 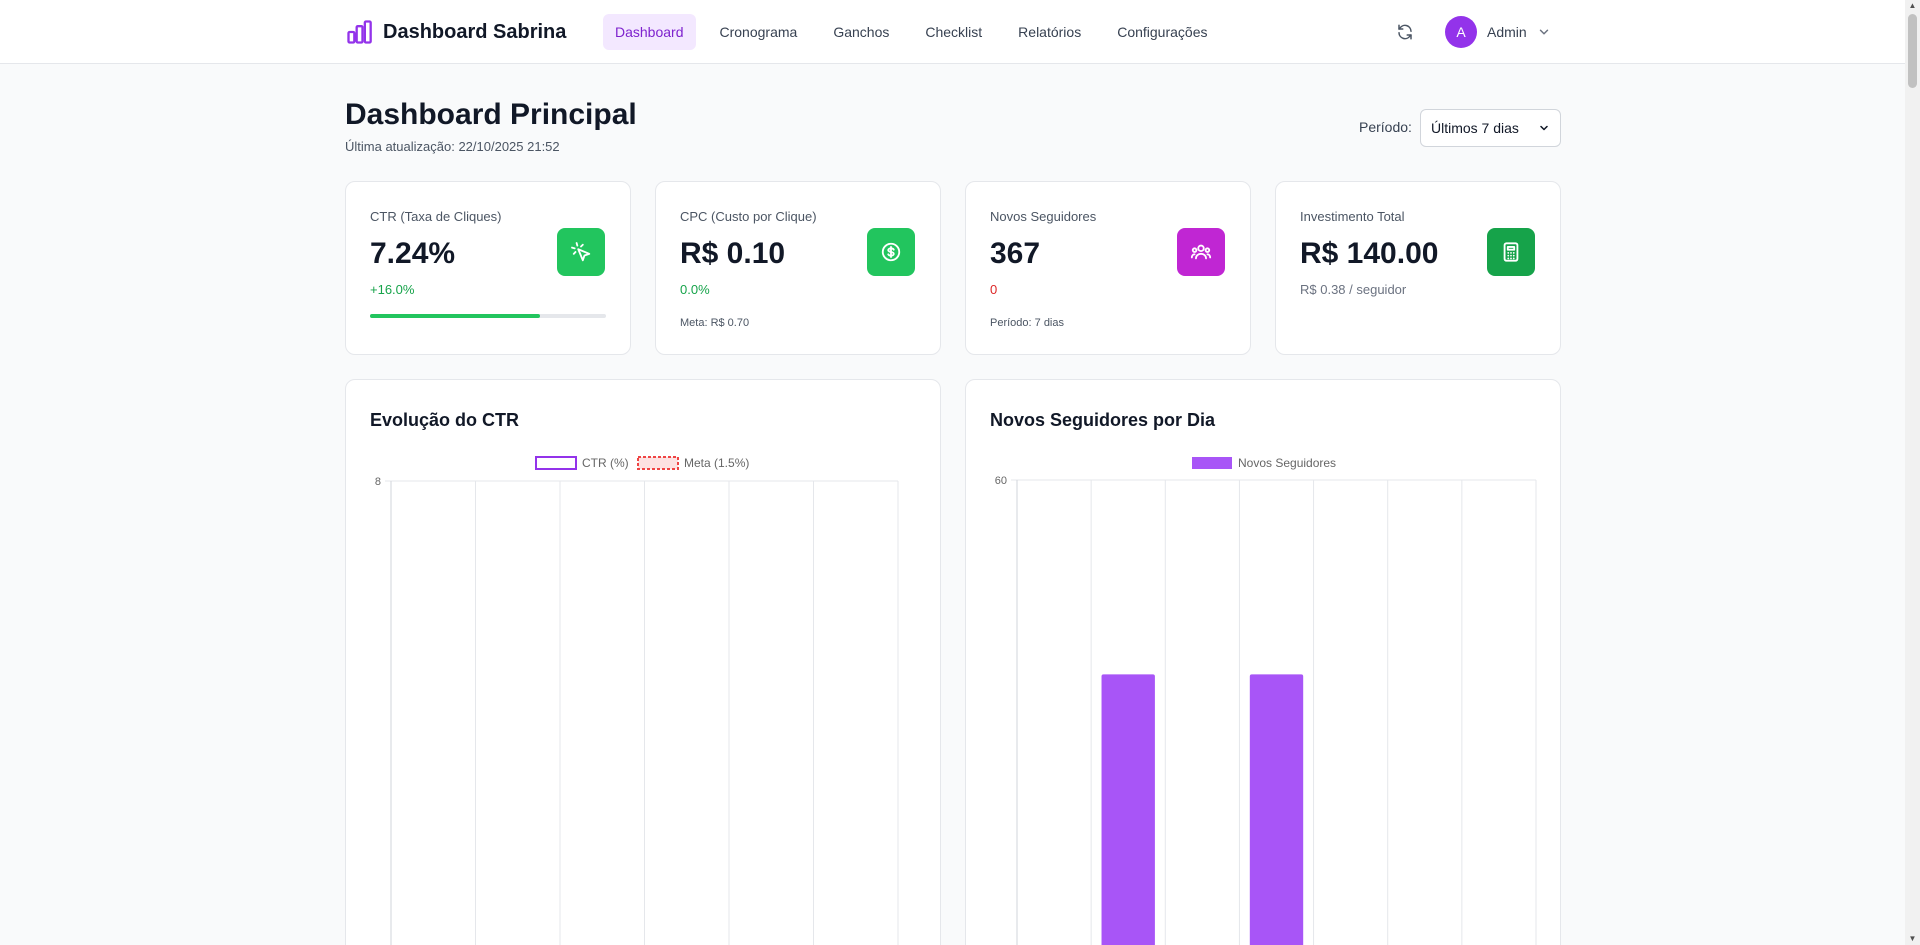 I want to click on card-change: 0.0%, so click(x=695, y=289).